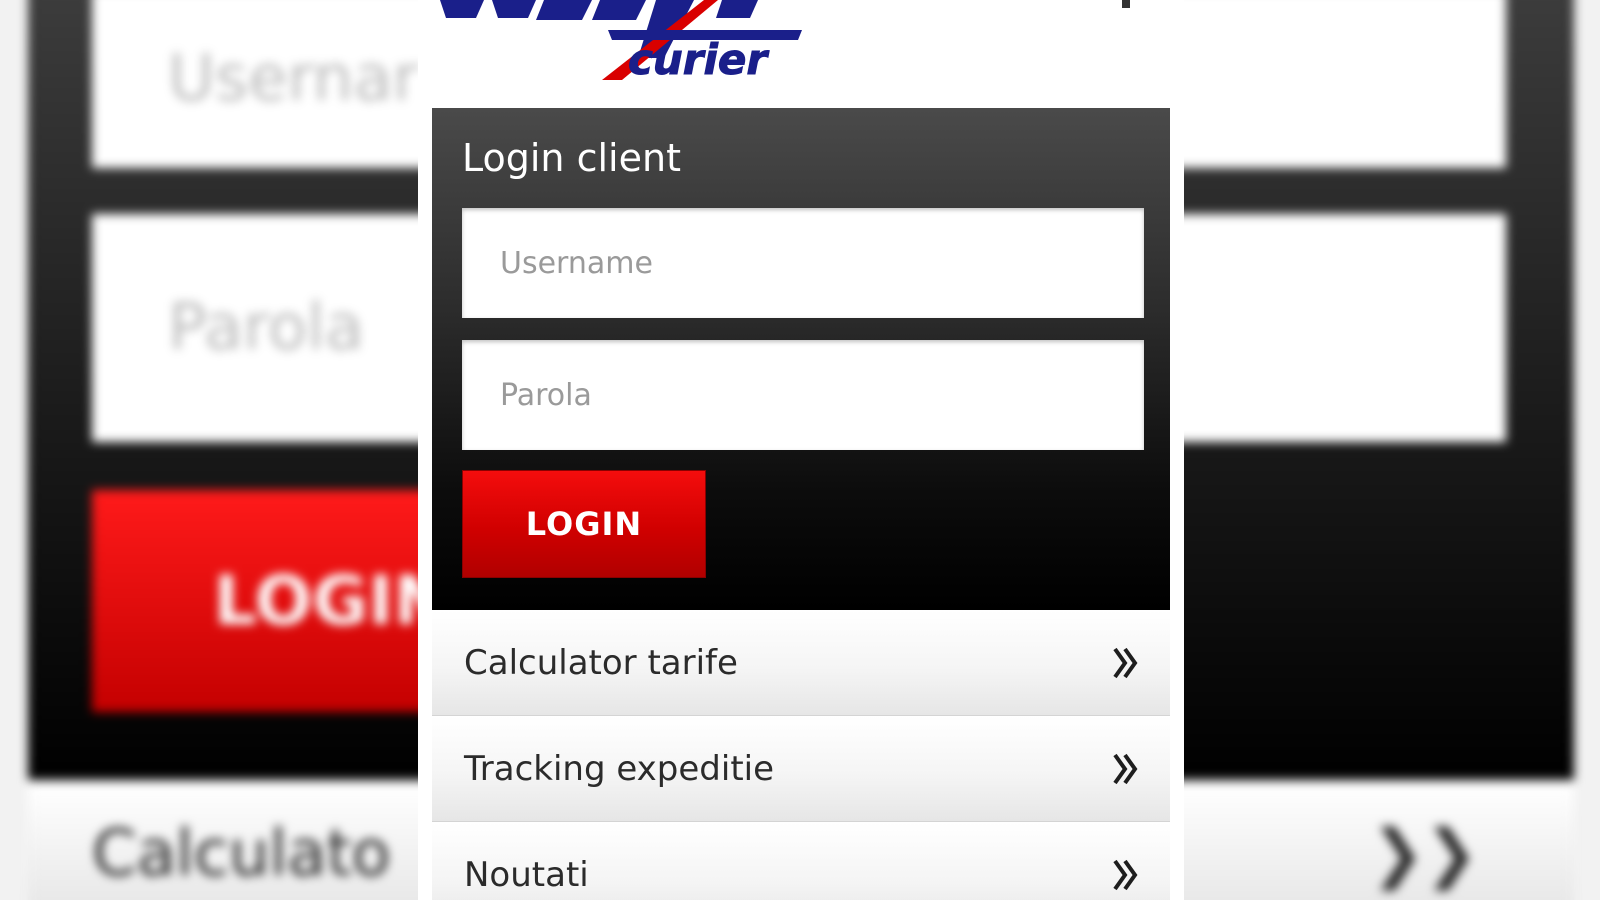 The width and height of the screenshot is (1600, 900). Describe the element at coordinates (621, 41) in the screenshot. I see `brand-logo: curier` at that location.